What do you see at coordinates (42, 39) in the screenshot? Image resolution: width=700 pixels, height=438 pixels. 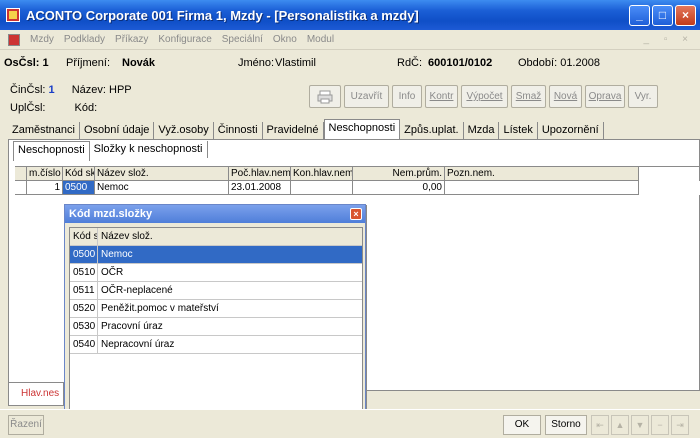 I see `menu-mzdy: Mzdy` at bounding box center [42, 39].